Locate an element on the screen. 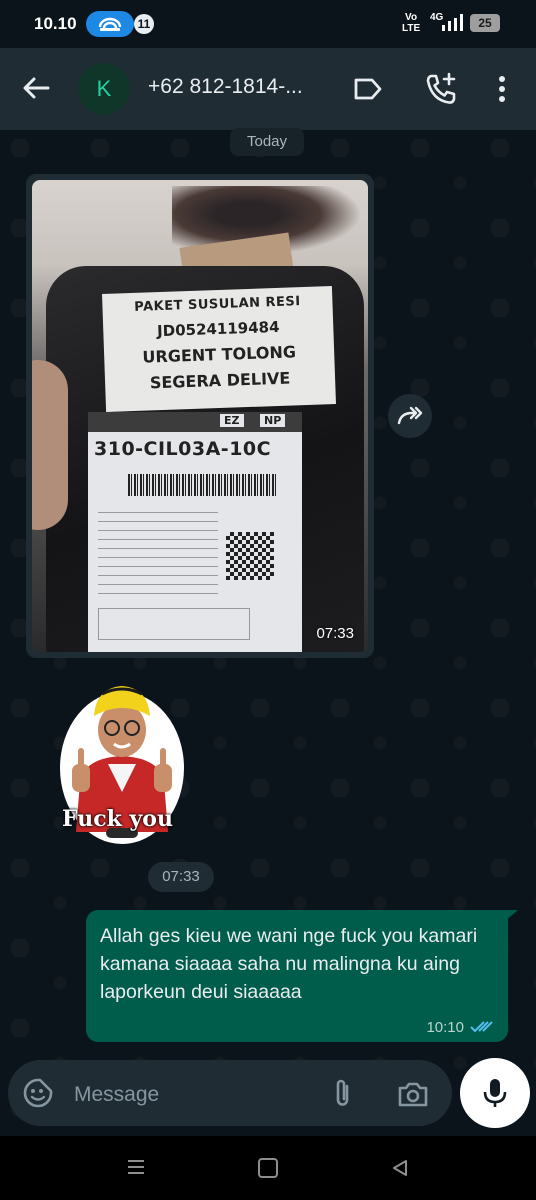  emoji-button is located at coordinates (38, 1093).